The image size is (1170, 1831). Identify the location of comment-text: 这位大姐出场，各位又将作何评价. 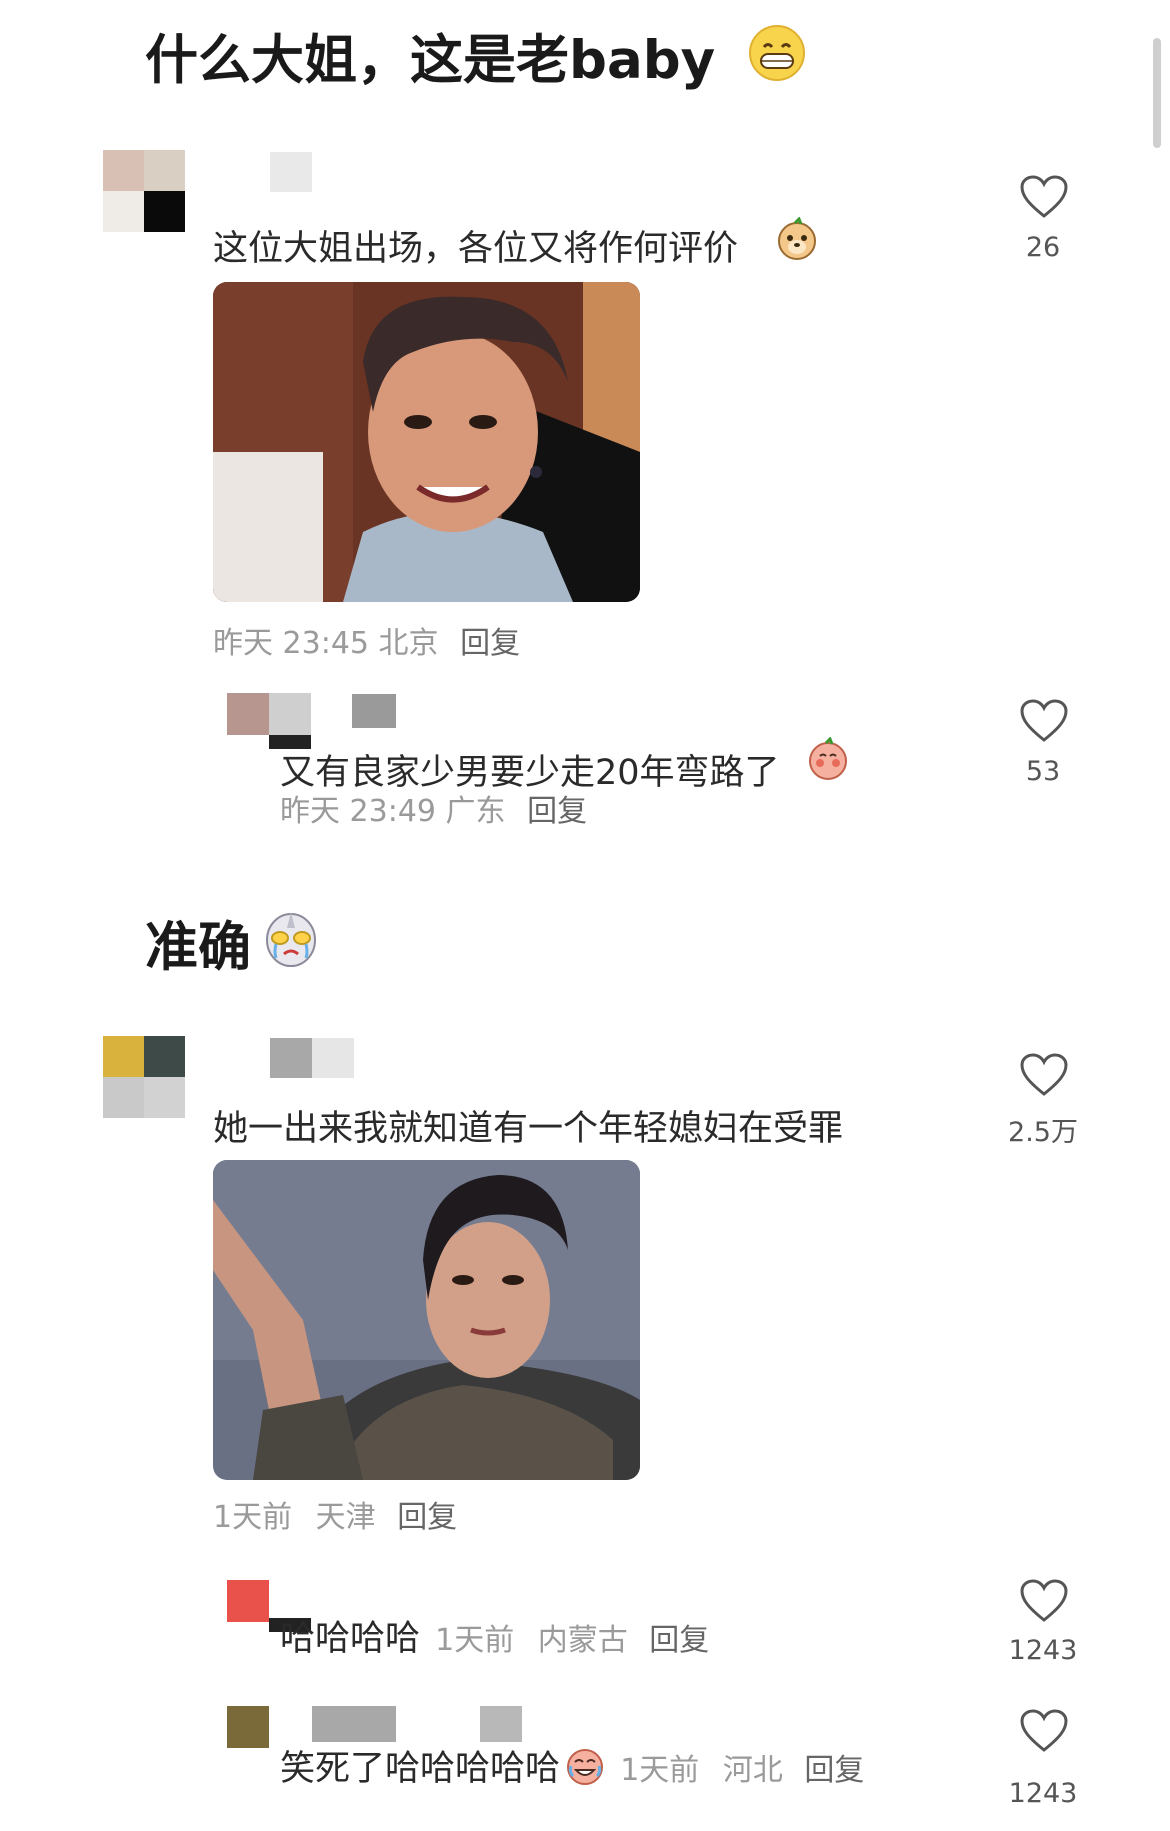
(476, 249).